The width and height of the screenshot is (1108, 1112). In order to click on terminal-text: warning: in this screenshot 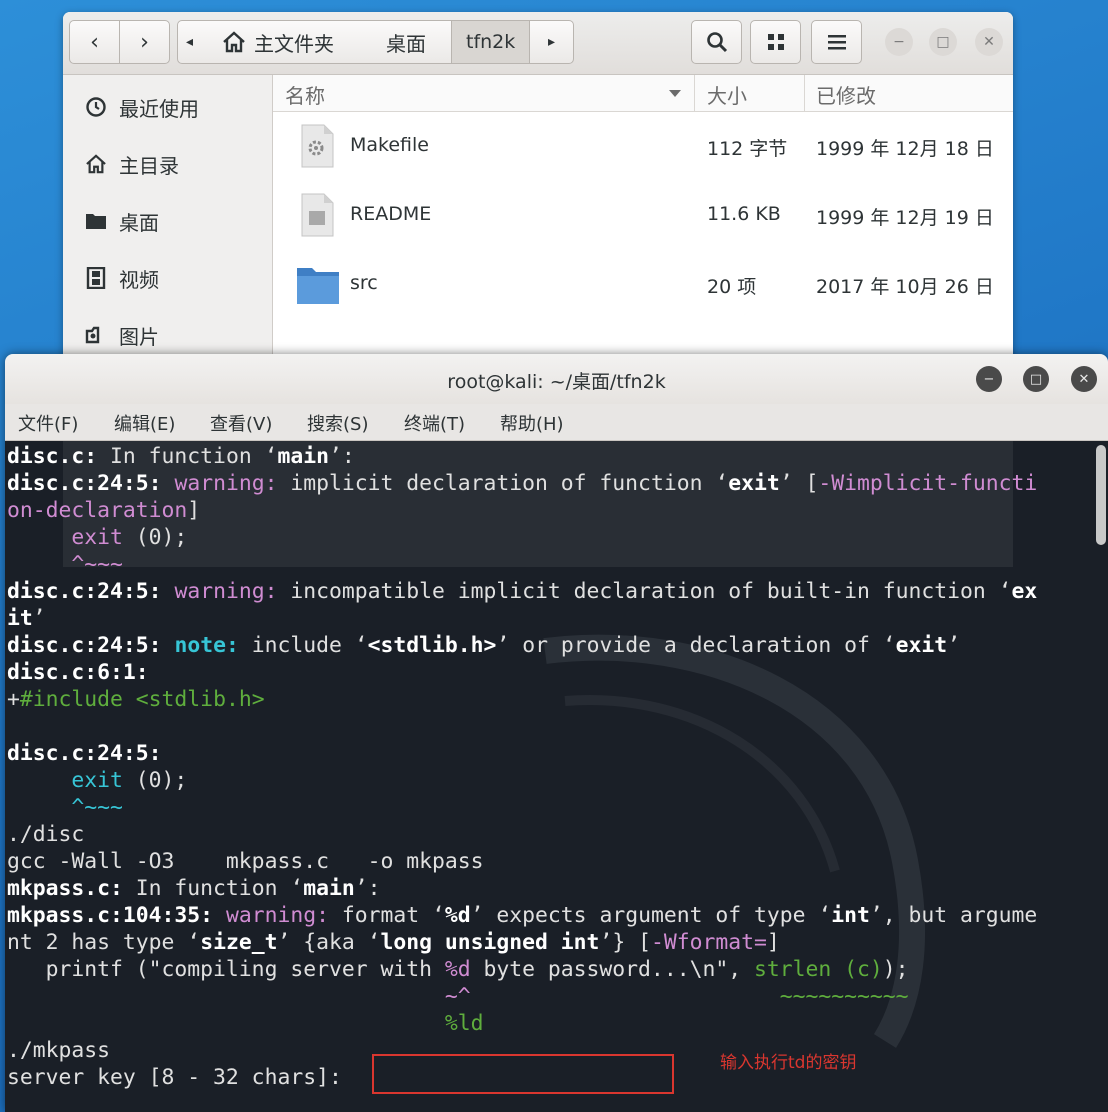, I will do `click(226, 483)`.